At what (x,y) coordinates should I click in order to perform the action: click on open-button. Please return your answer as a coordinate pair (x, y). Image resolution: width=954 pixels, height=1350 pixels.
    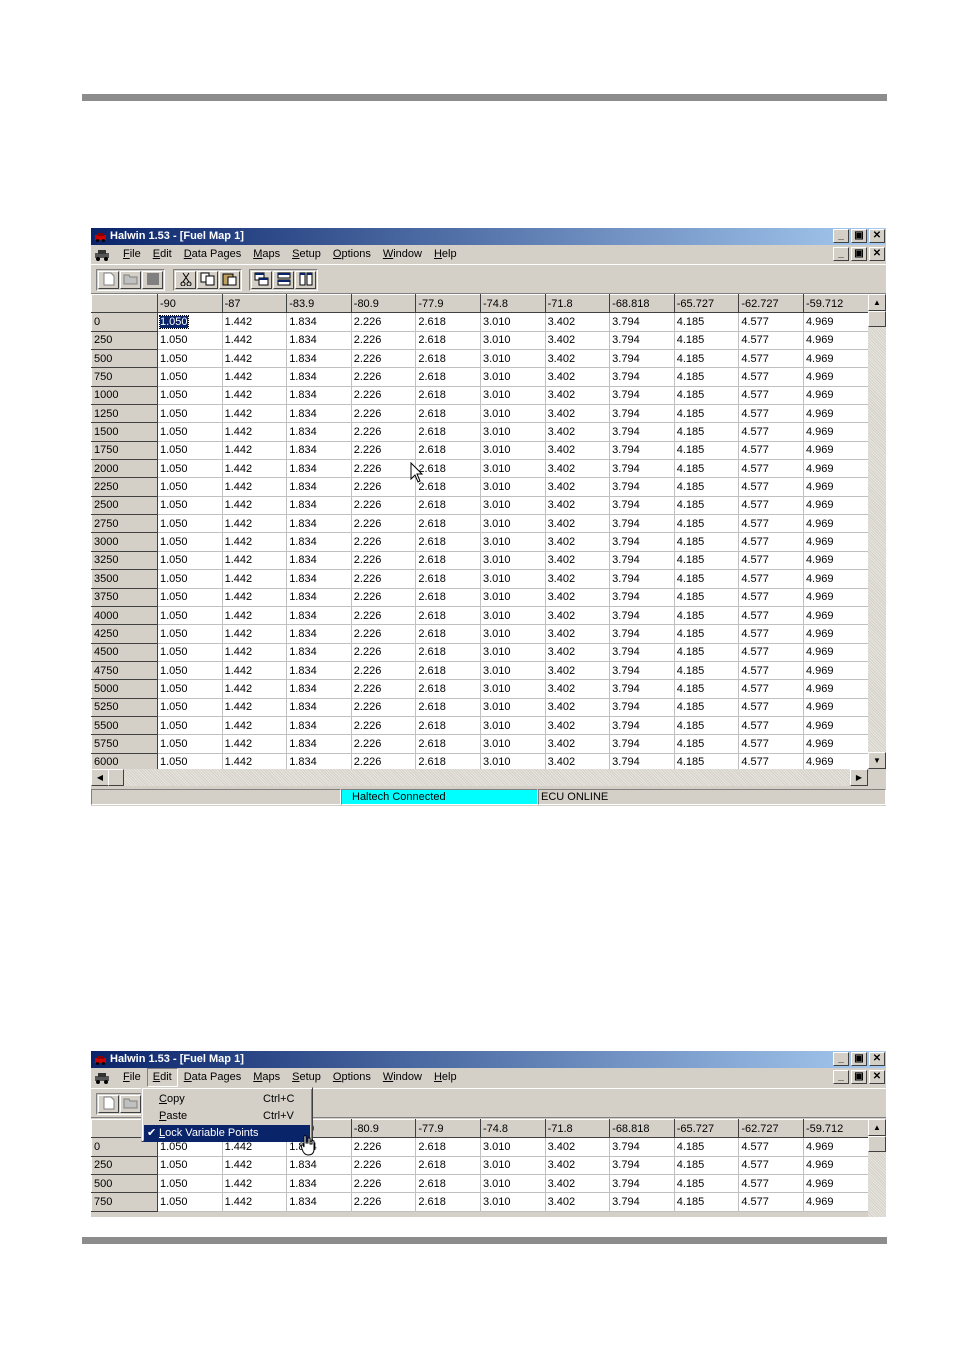
    Looking at the image, I should click on (130, 1104).